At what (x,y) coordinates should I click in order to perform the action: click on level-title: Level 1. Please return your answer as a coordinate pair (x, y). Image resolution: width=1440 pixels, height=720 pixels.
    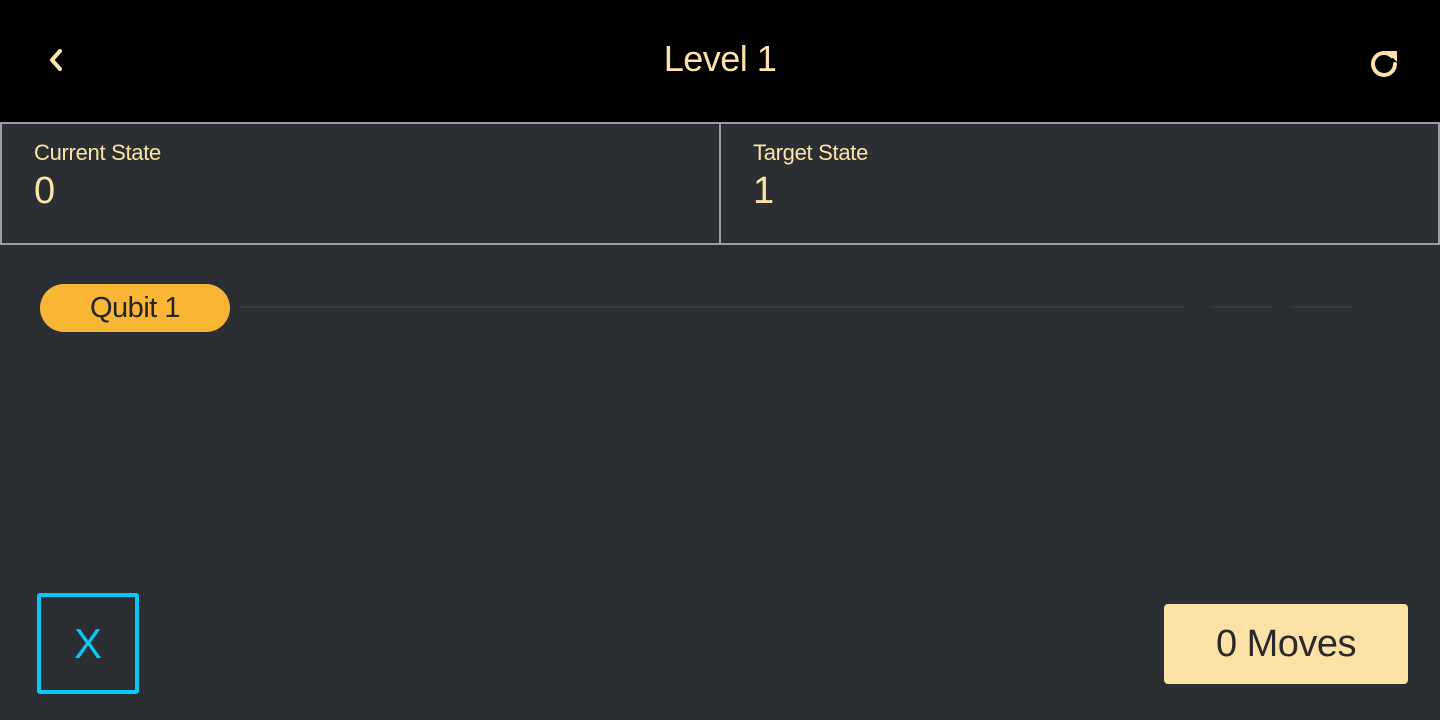
    Looking at the image, I should click on (720, 58).